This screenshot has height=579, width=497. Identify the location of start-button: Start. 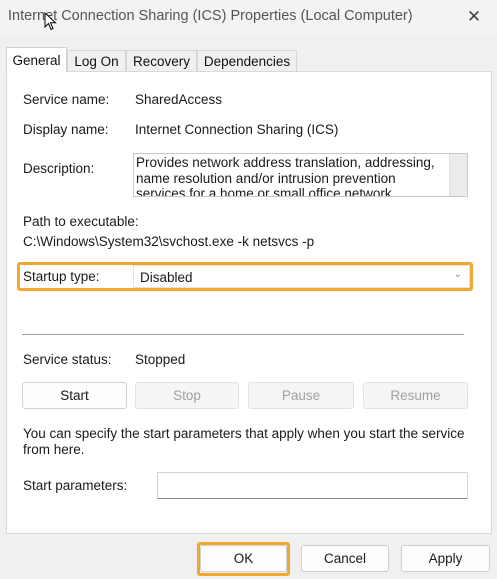
(74, 395).